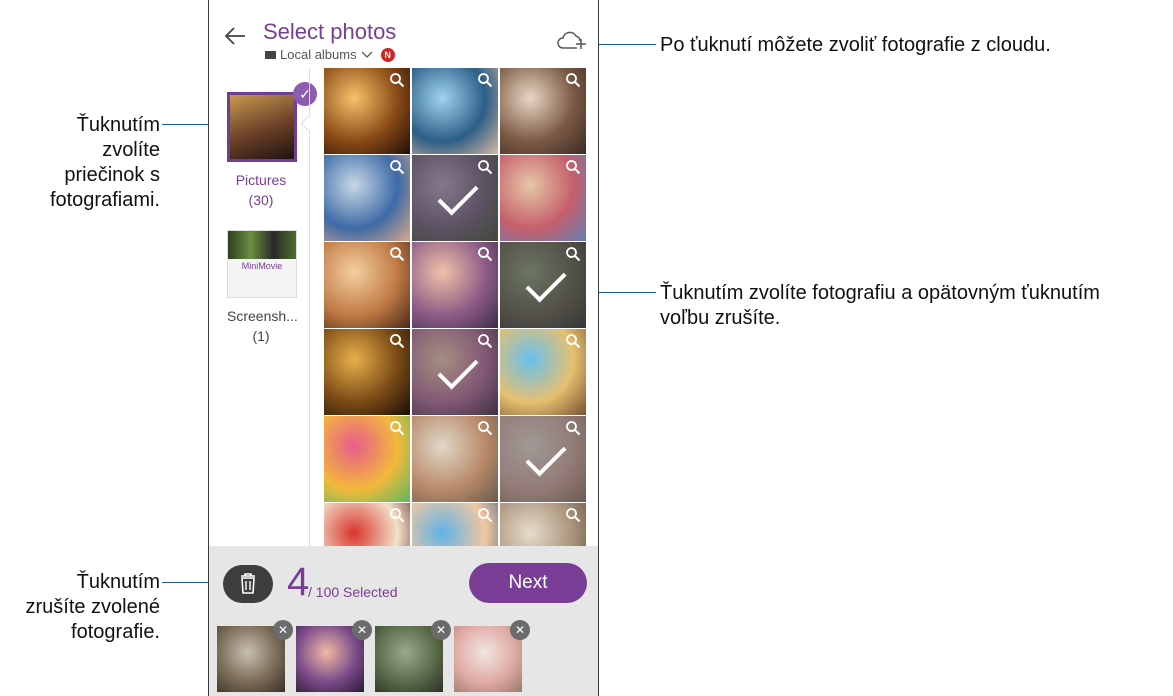 This screenshot has height=696, width=1173. Describe the element at coordinates (92, 607) in the screenshot. I see `callout-delete-line-2: zrušíte zvolené` at that location.